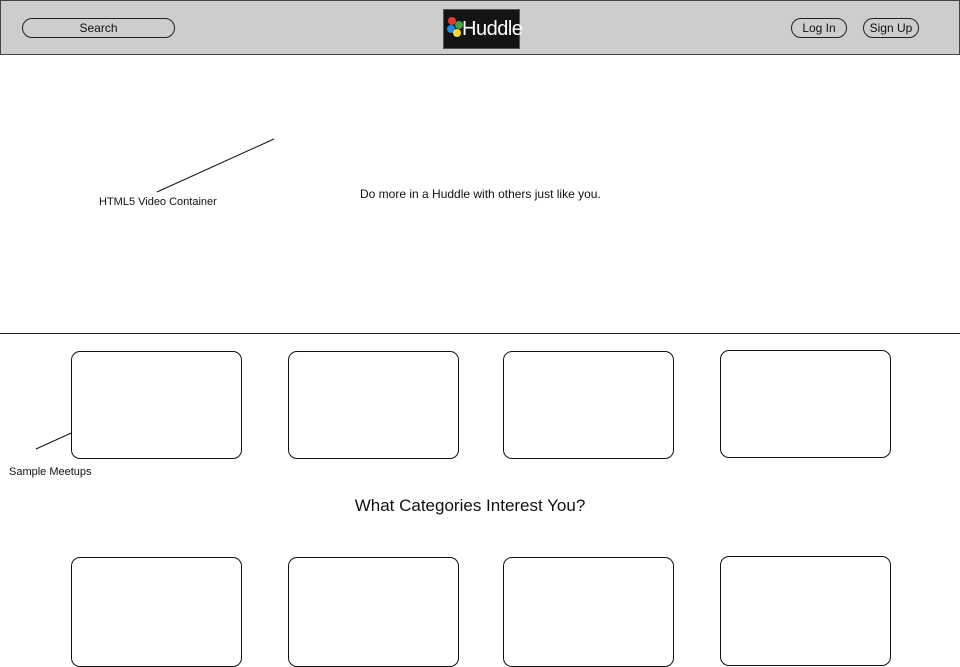 The height and width of the screenshot is (667, 960). I want to click on signup-button: Sign Up, so click(891, 28).